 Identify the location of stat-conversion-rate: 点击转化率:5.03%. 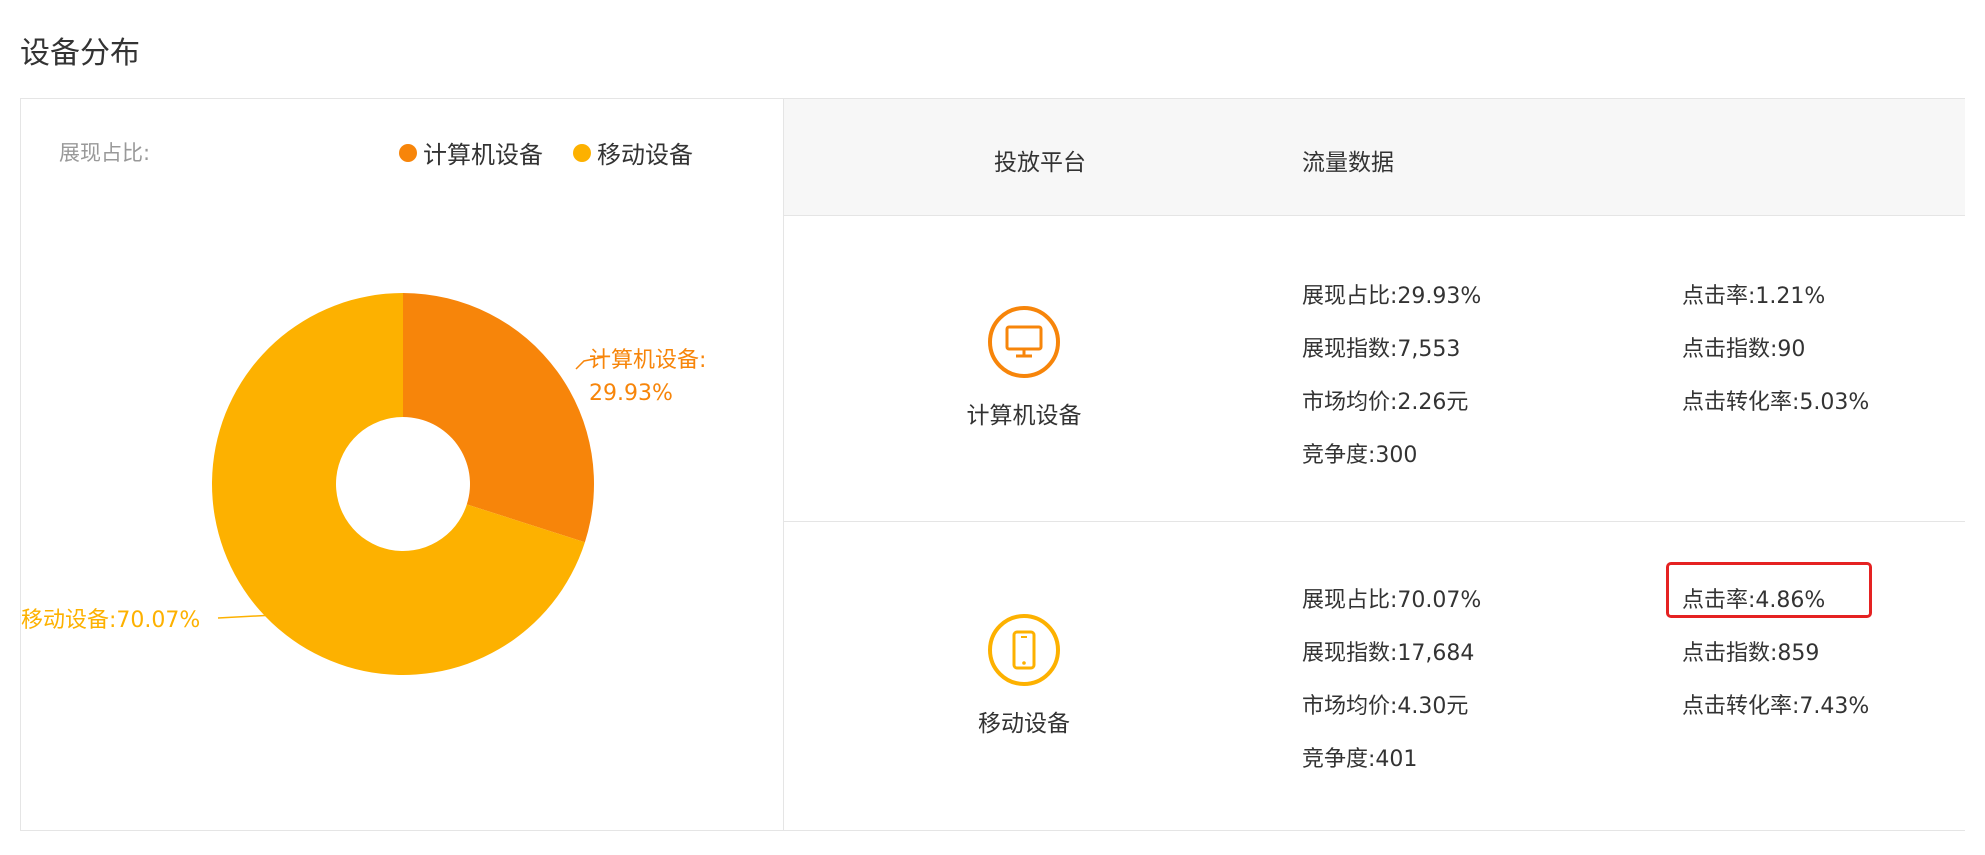
(1776, 402).